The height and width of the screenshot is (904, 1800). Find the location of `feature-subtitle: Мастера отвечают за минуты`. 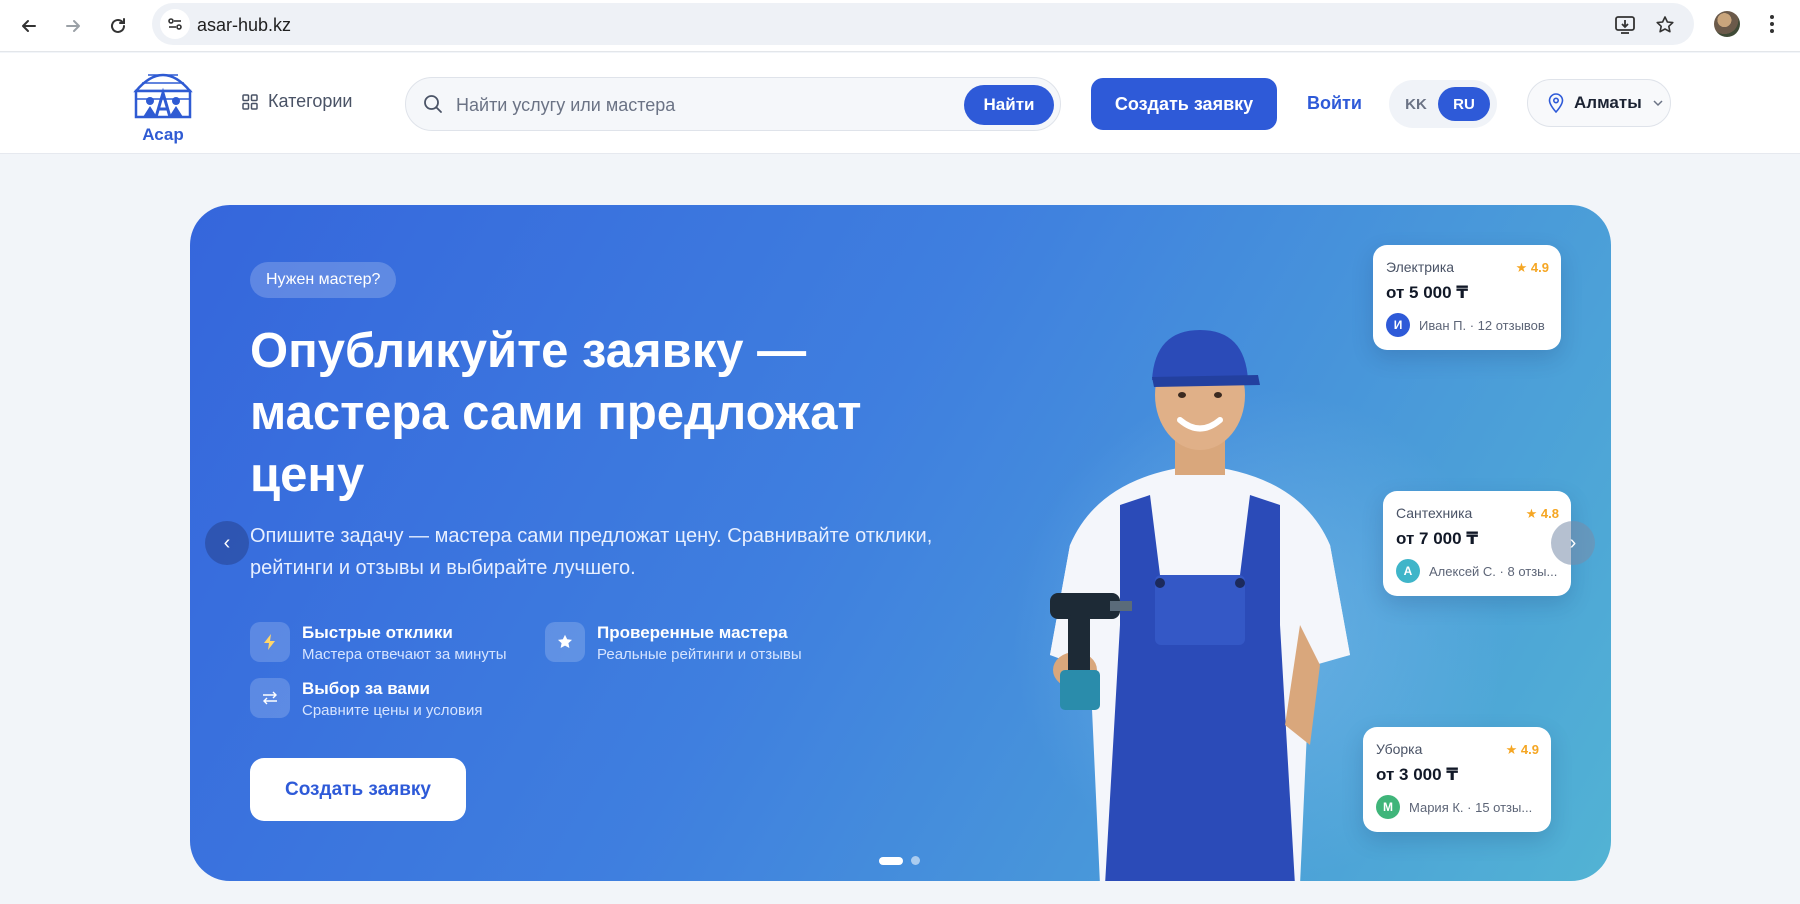

feature-subtitle: Мастера отвечают за минуты is located at coordinates (404, 654).